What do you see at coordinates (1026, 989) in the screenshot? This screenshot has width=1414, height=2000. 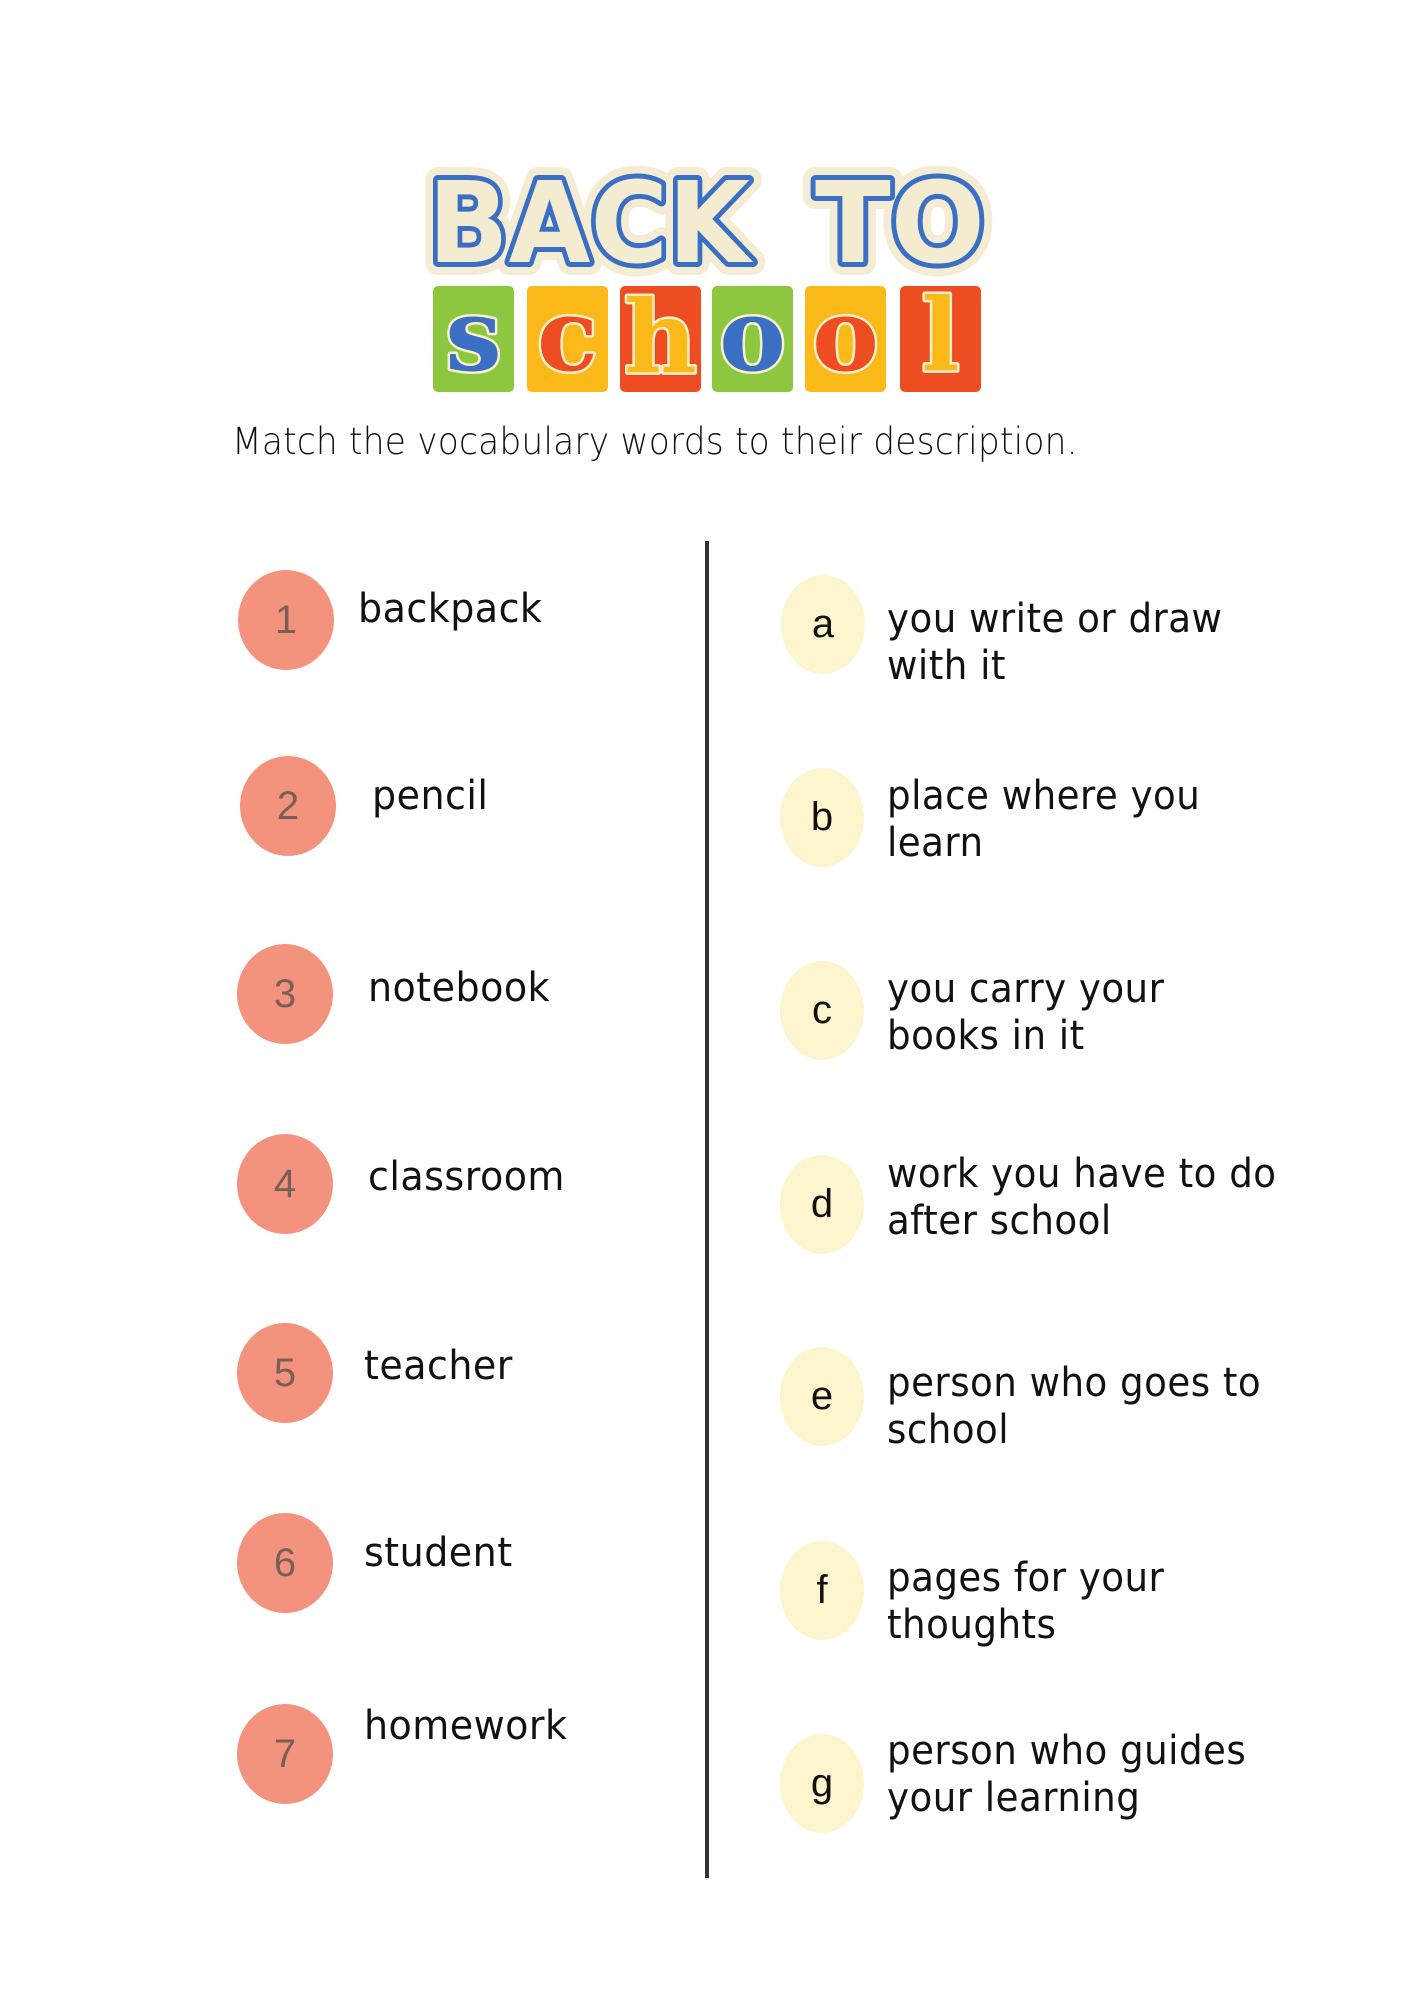 I see `description-line: you carry your` at bounding box center [1026, 989].